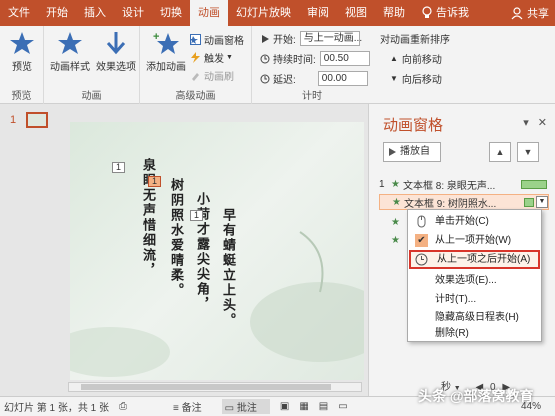 The height and width of the screenshot is (416, 555). What do you see at coordinates (344, 58) in the screenshot?
I see `duration-input: 00.50` at bounding box center [344, 58].